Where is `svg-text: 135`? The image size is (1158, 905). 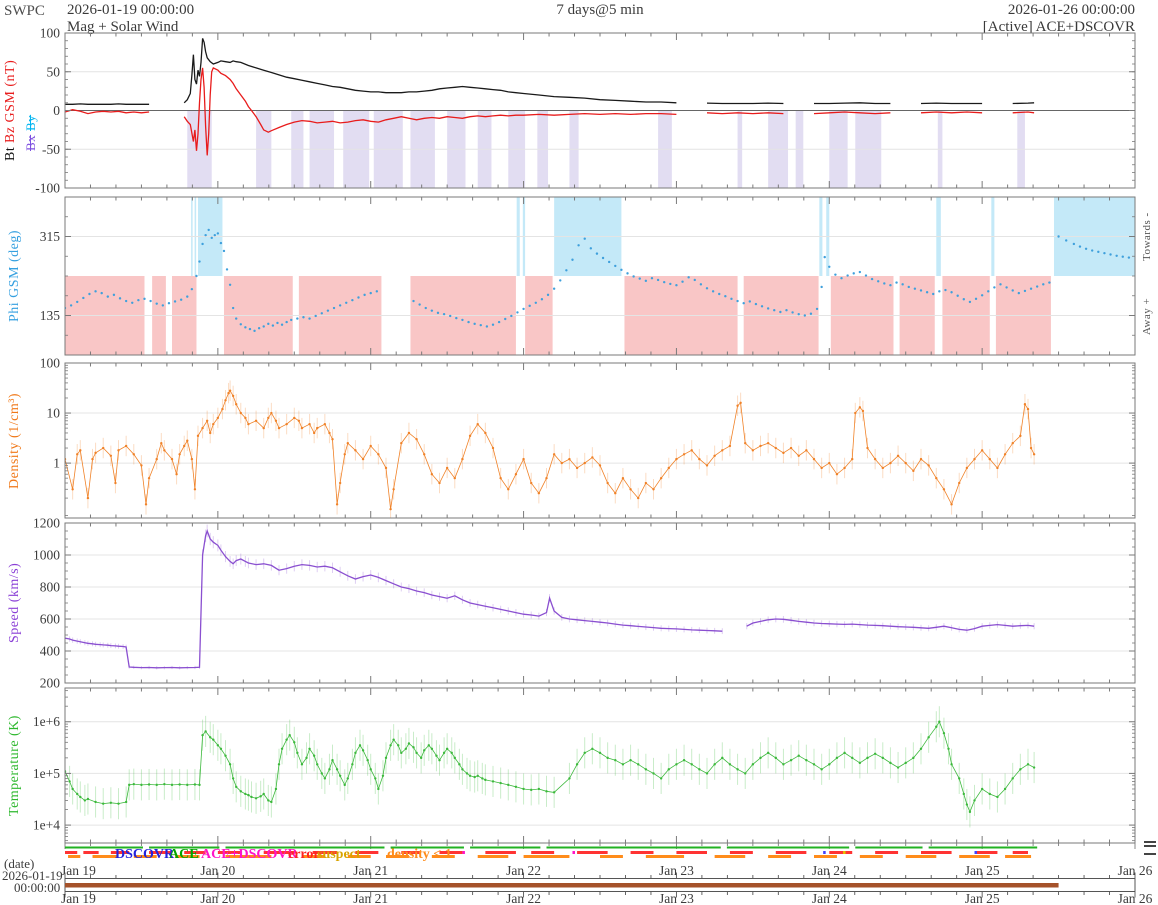 svg-text: 135 is located at coordinates (50, 315).